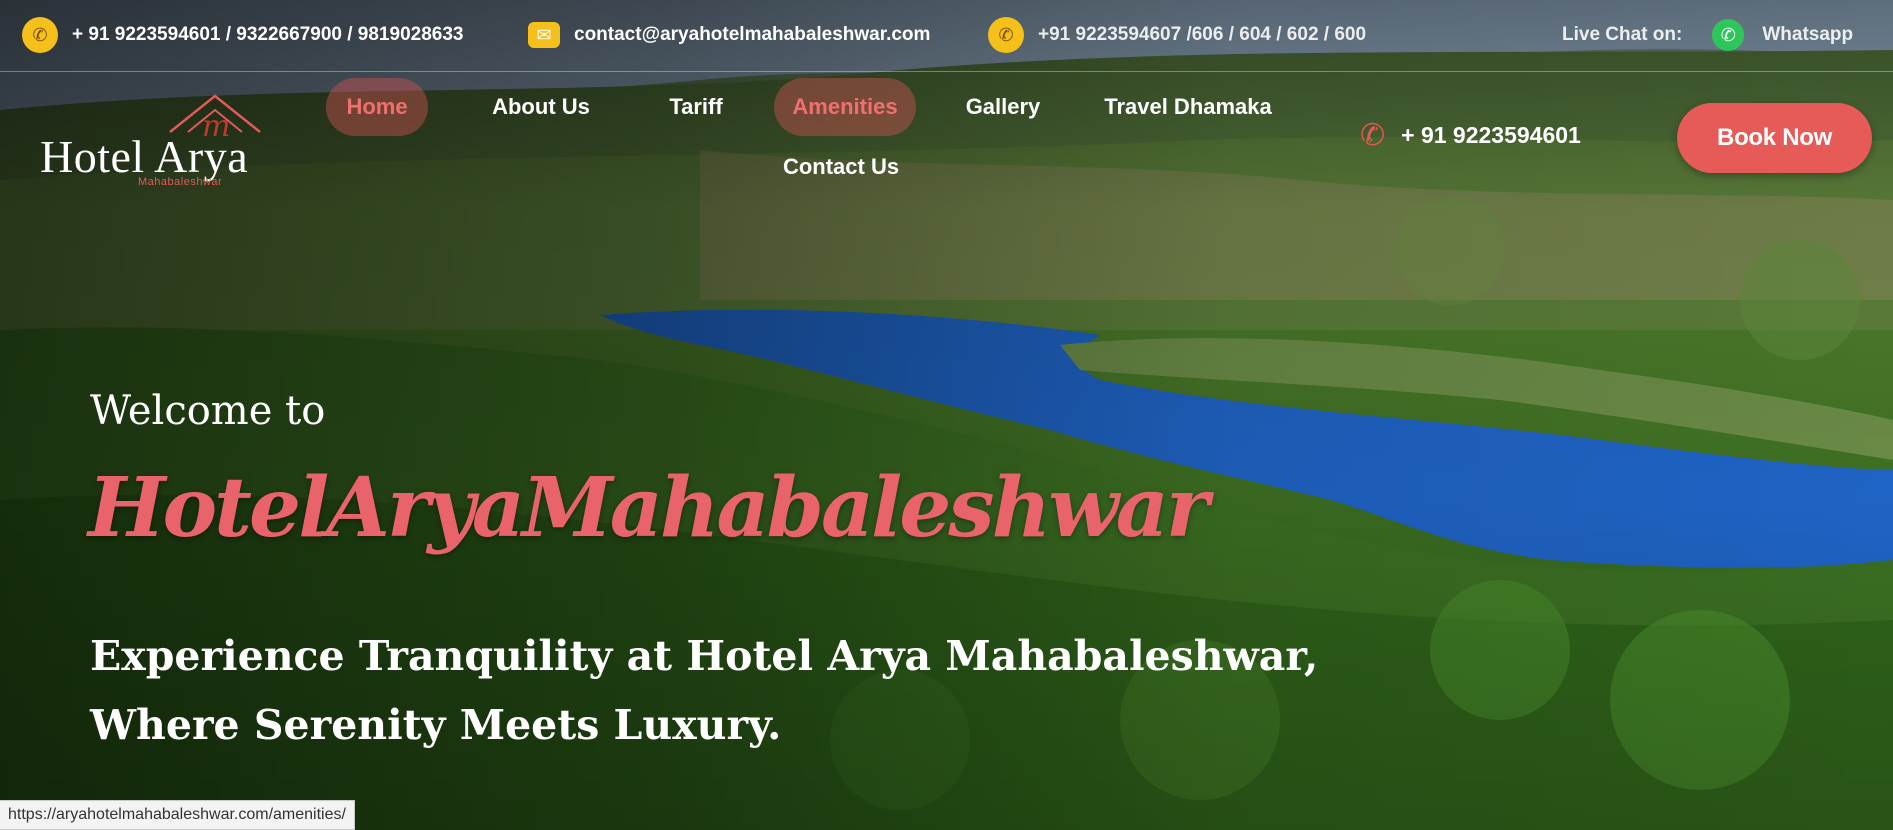 This screenshot has width=1893, height=830. Describe the element at coordinates (40, 35) in the screenshot. I see `phone-icon: ✆` at that location.